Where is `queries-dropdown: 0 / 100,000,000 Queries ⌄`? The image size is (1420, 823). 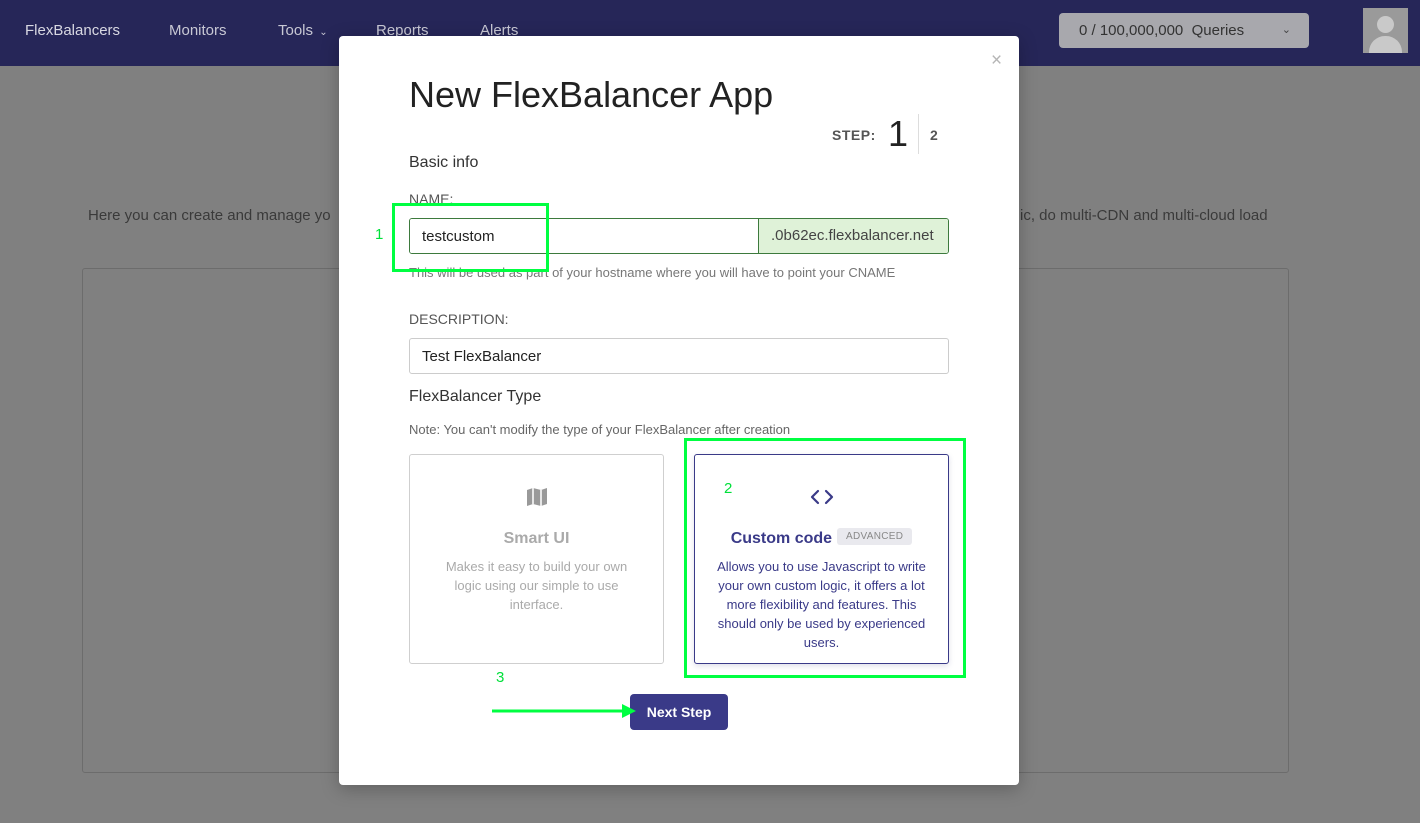
queries-dropdown: 0 / 100,000,000 Queries ⌄ is located at coordinates (1184, 30).